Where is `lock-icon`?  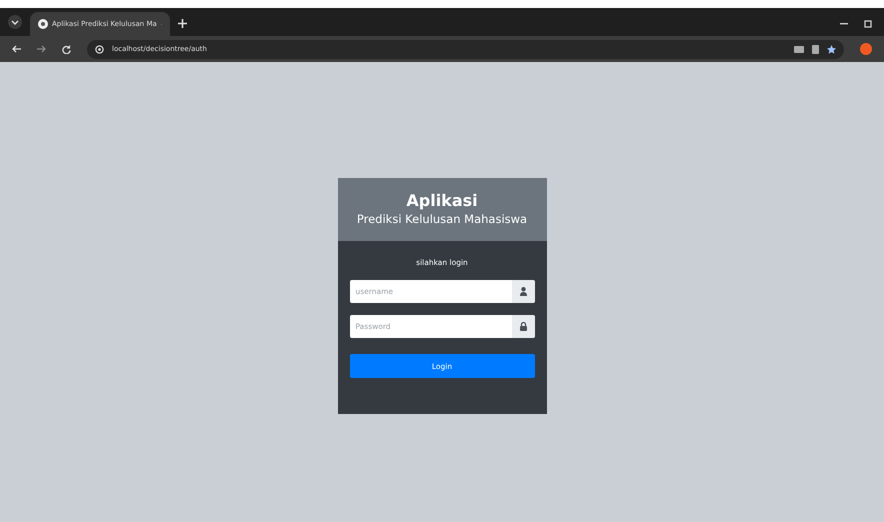
lock-icon is located at coordinates (523, 327).